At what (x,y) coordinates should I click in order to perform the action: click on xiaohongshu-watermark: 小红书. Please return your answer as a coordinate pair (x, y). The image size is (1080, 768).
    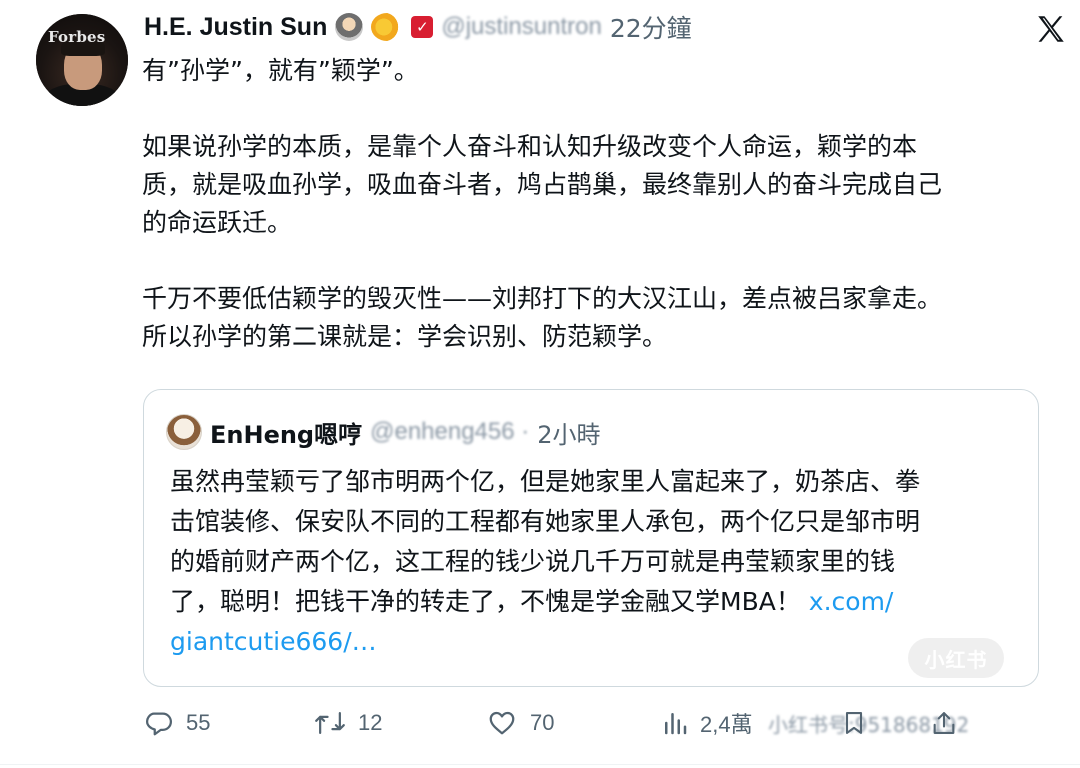
    Looking at the image, I should click on (956, 658).